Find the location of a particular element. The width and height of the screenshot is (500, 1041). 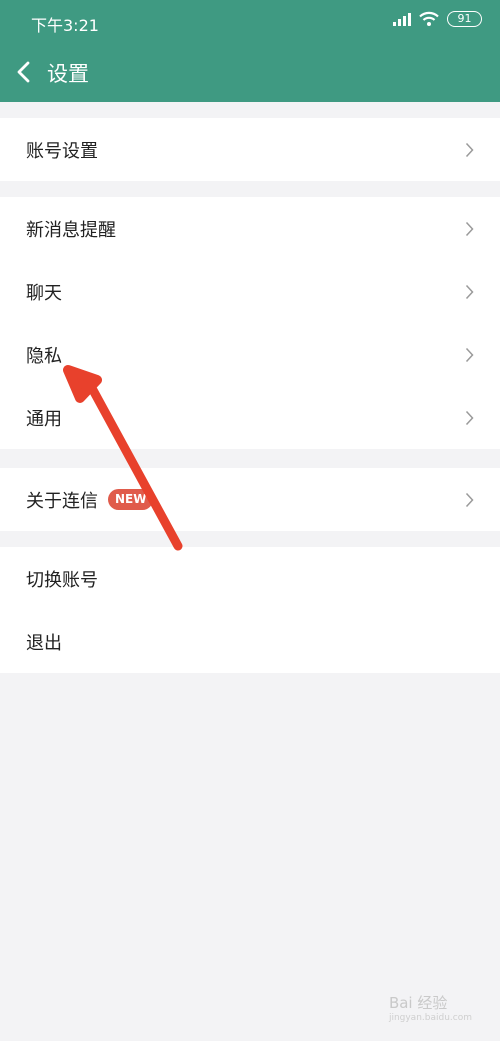

status-icons: 91 is located at coordinates (437, 19).